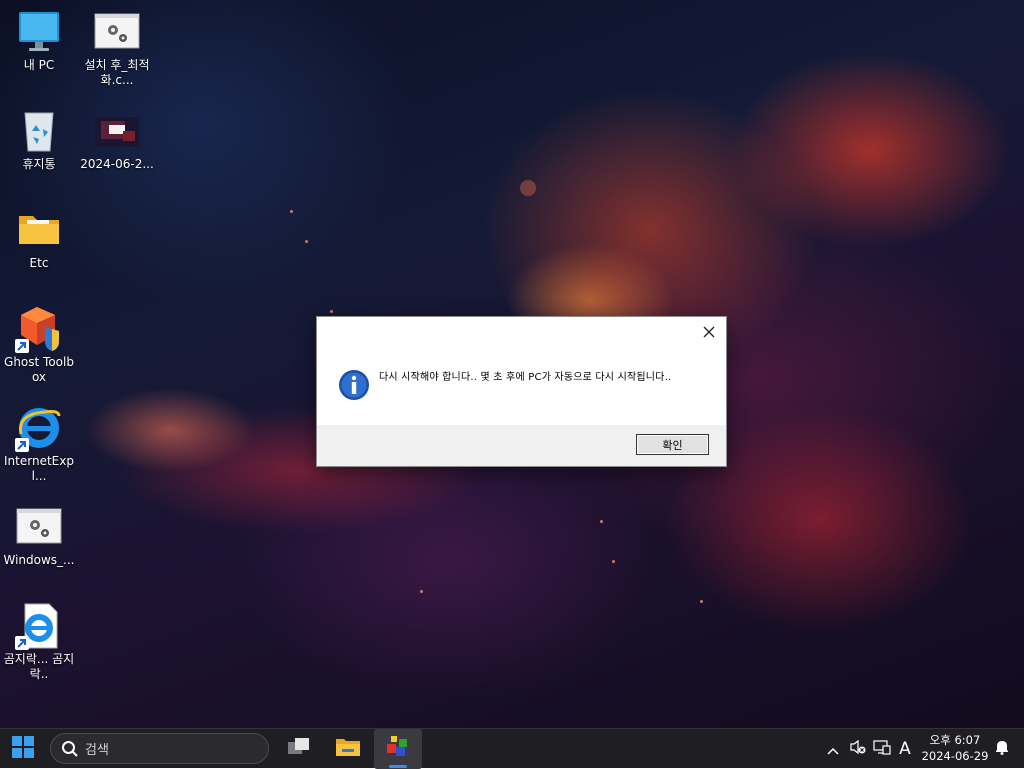 The image size is (1024, 769). I want to click on bell-icon, so click(1002, 749).